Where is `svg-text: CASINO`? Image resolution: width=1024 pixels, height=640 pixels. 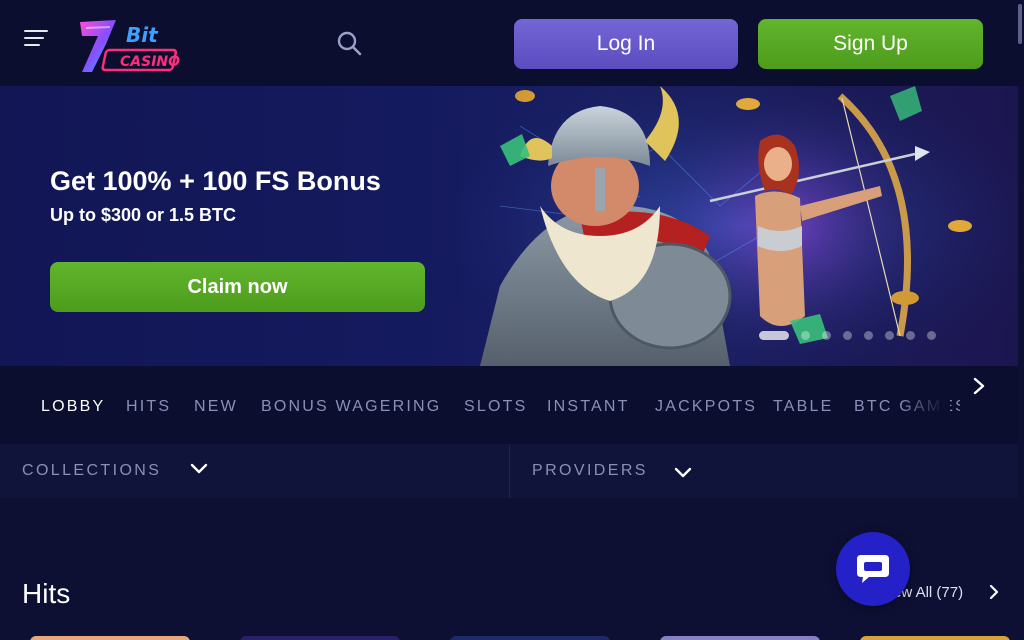 svg-text: CASINO is located at coordinates (150, 62).